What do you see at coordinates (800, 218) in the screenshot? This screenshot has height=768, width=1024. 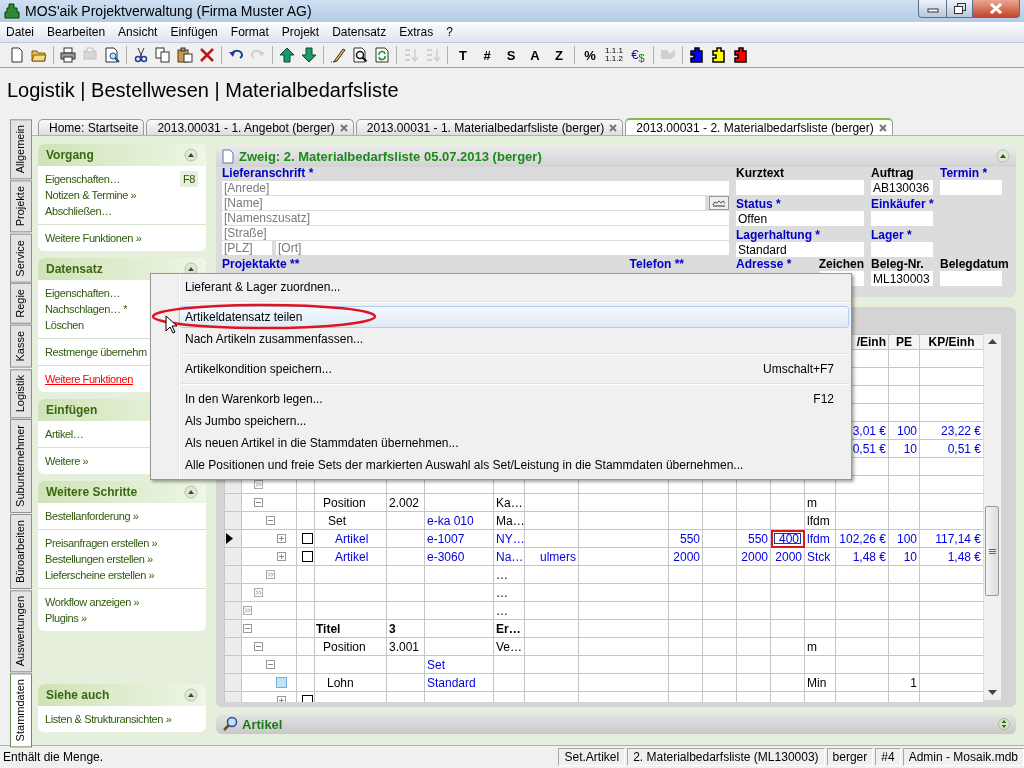 I see `input-field: Offen` at bounding box center [800, 218].